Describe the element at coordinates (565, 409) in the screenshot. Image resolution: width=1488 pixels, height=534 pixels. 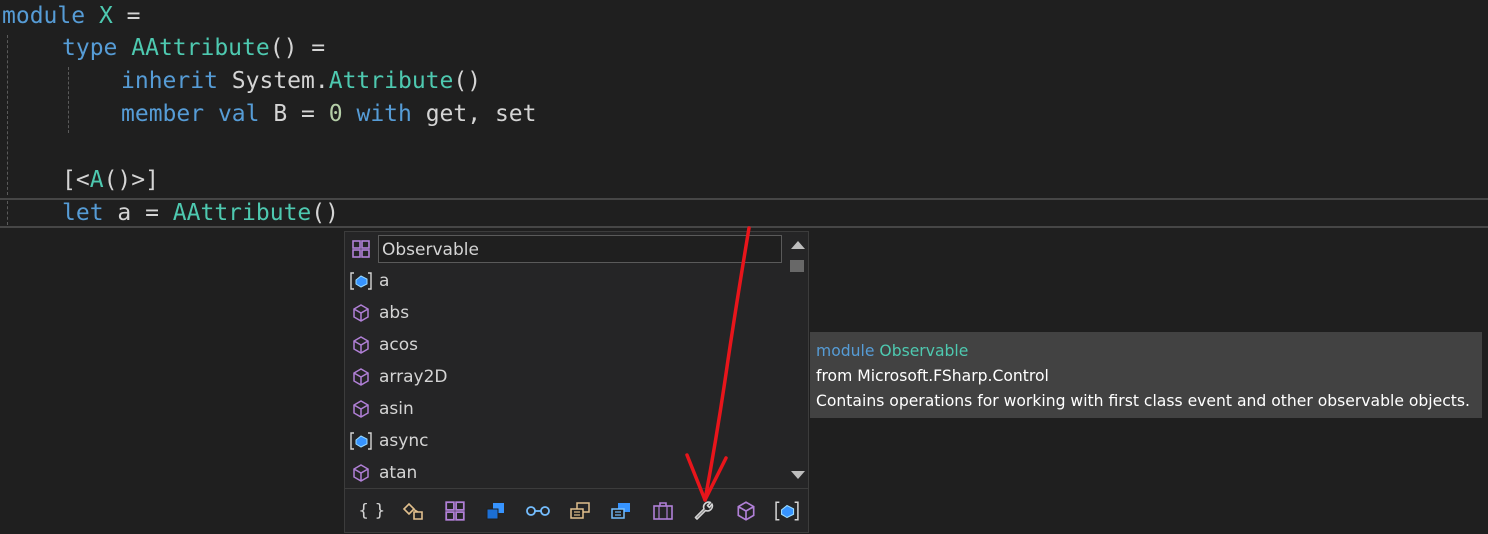
I see `completion-item: asin` at that location.